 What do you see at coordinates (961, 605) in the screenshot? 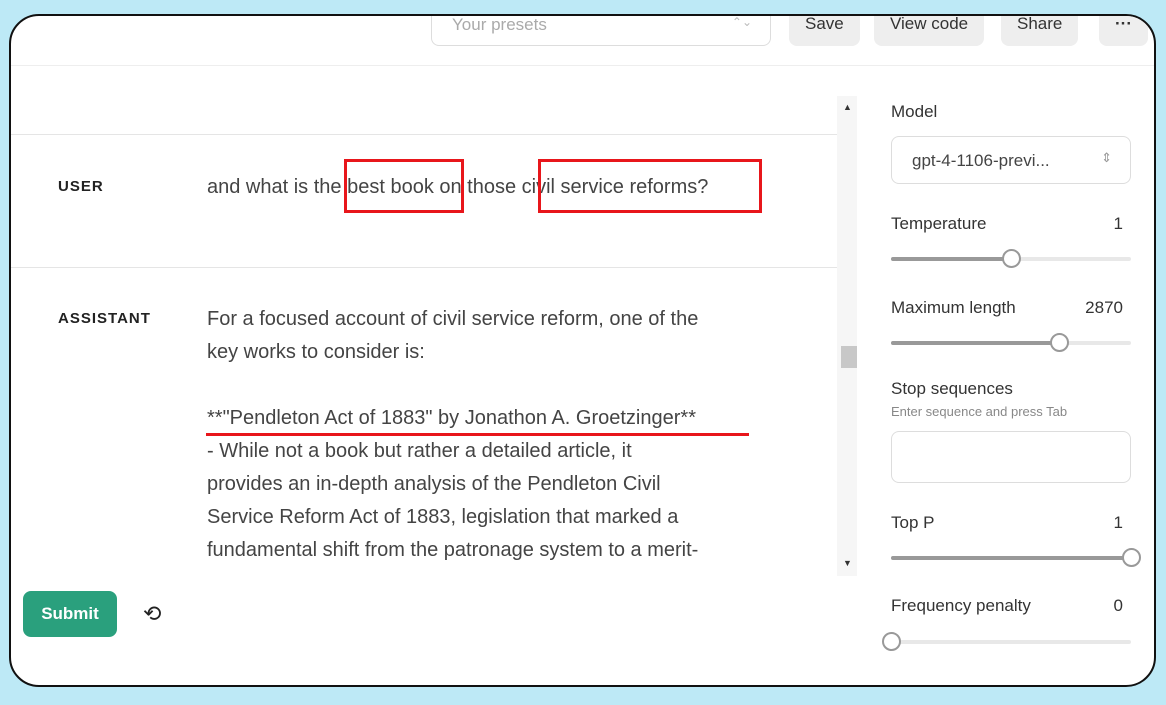
I see `frequency-penalty-label: Frequency penalty` at bounding box center [961, 605].